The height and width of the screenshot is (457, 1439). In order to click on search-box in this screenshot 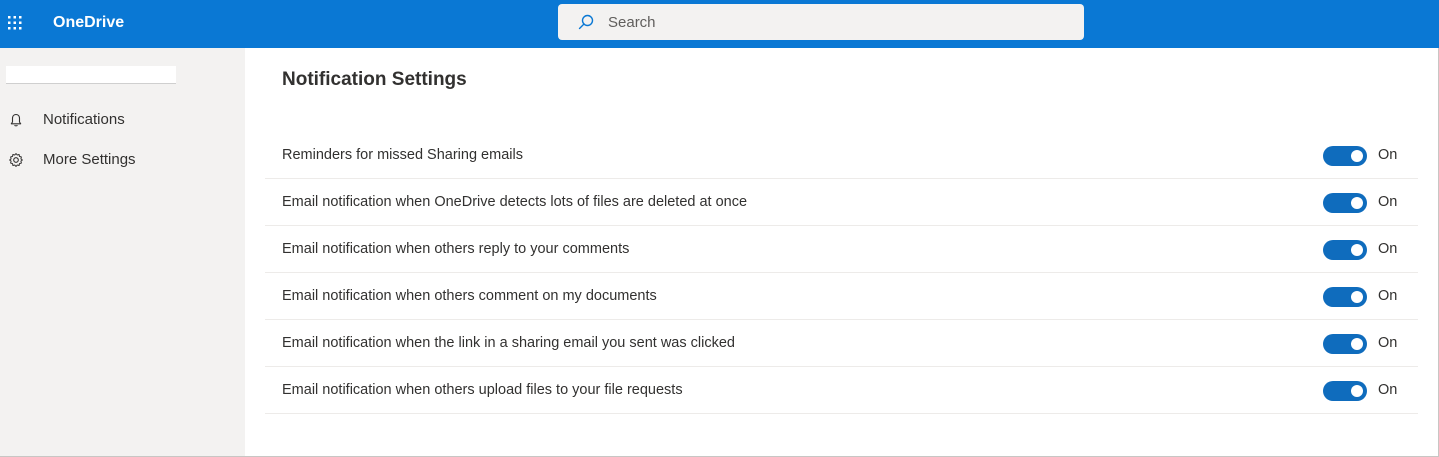, I will do `click(821, 22)`.